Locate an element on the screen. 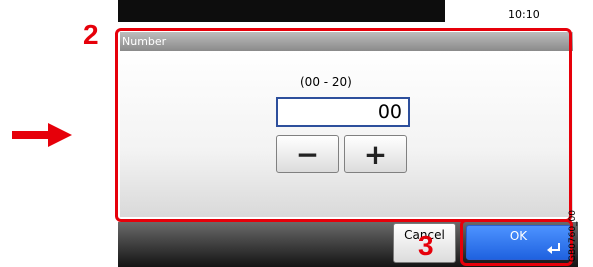 The width and height of the screenshot is (593, 267). callout-number-2: 2 is located at coordinates (91, 34).